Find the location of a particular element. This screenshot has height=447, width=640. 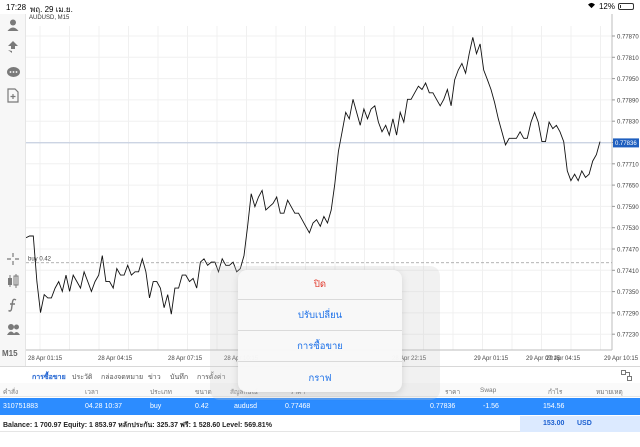

price-tick-label: 0.77870 is located at coordinates (628, 38).